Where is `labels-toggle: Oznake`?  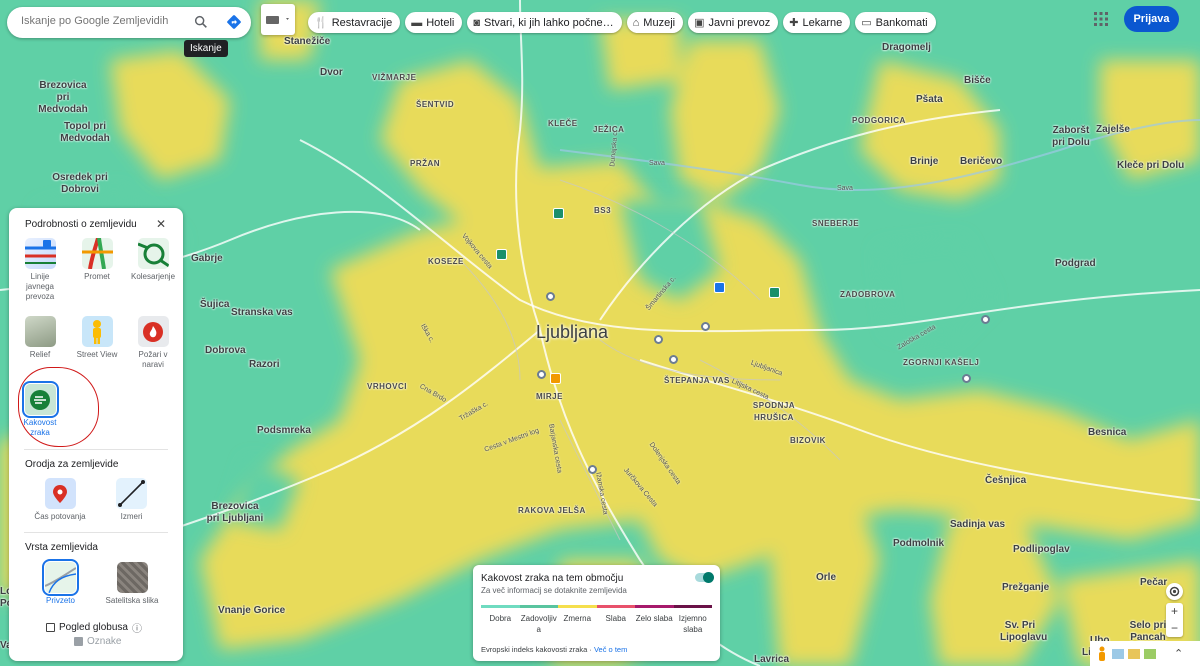
labels-toggle: Oznake is located at coordinates (97, 641).